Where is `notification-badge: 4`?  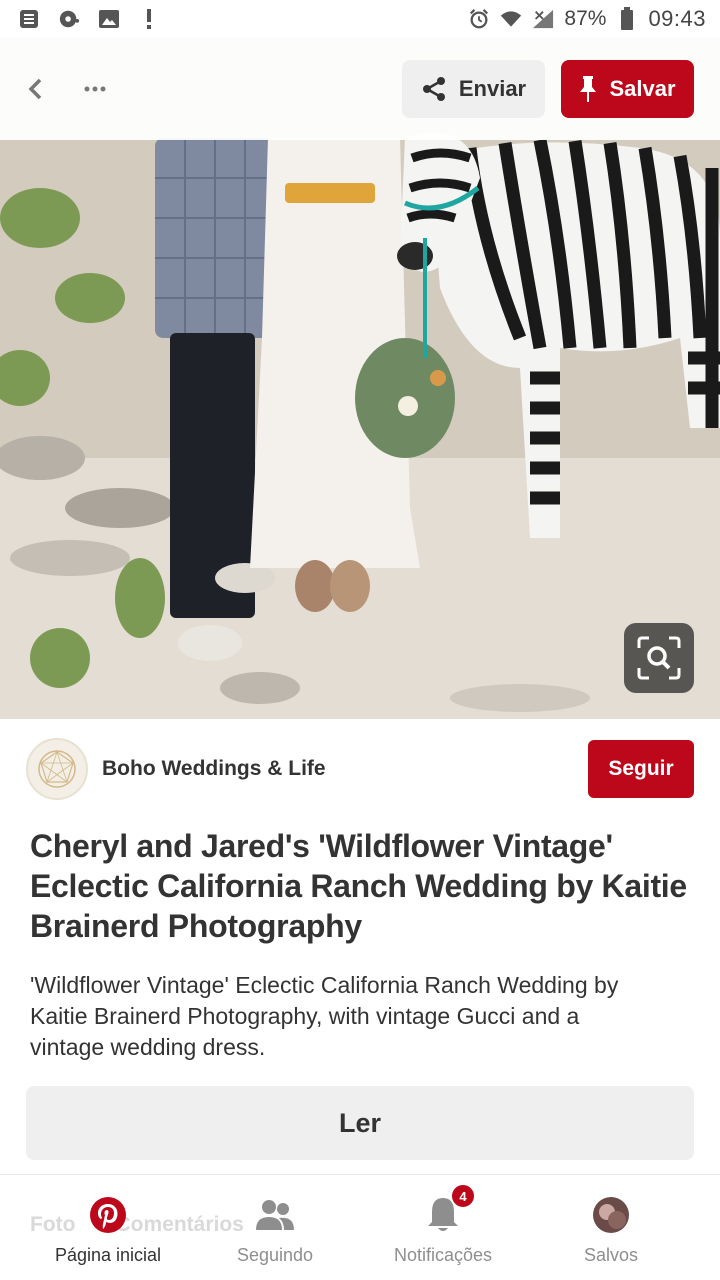 notification-badge: 4 is located at coordinates (463, 1196).